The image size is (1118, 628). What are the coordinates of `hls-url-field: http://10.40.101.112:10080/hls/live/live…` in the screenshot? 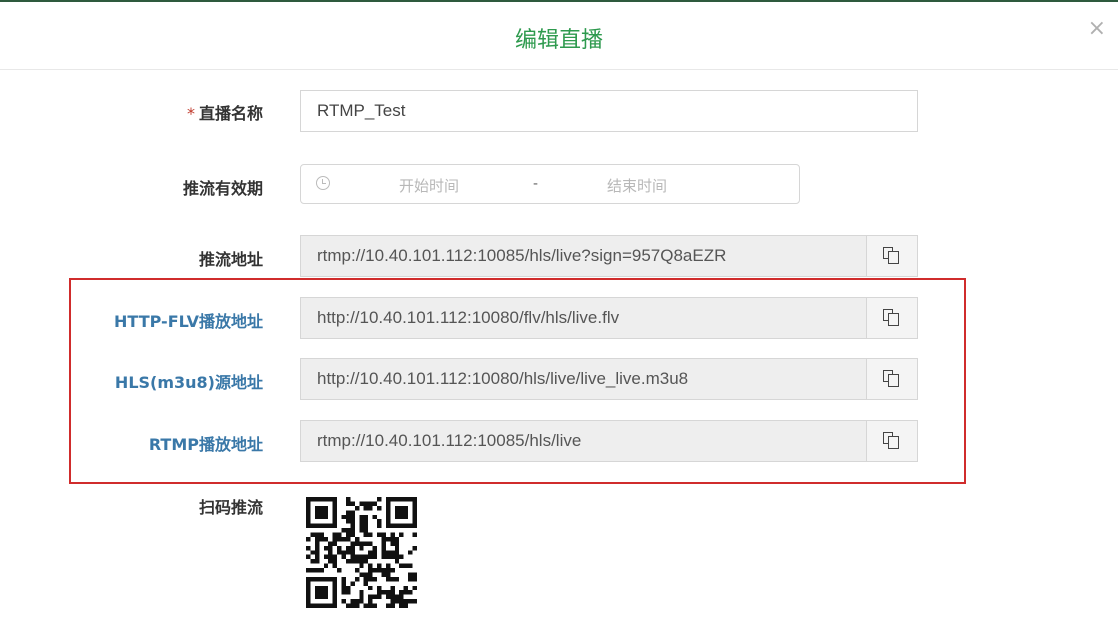 It's located at (609, 379).